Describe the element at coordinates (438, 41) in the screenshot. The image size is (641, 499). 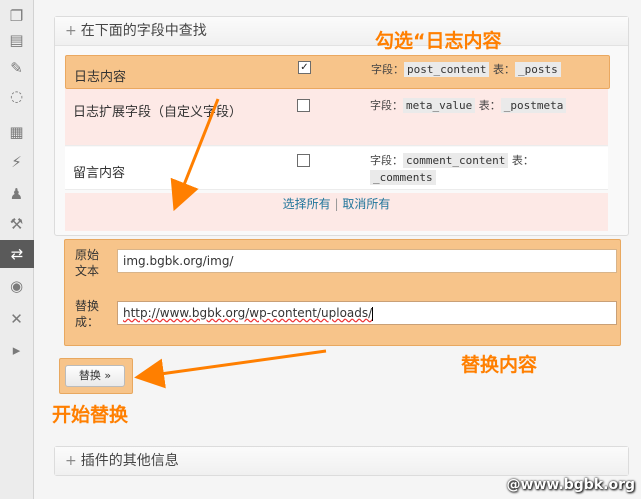
I see `check-annotation: 勾选“日志内容` at that location.